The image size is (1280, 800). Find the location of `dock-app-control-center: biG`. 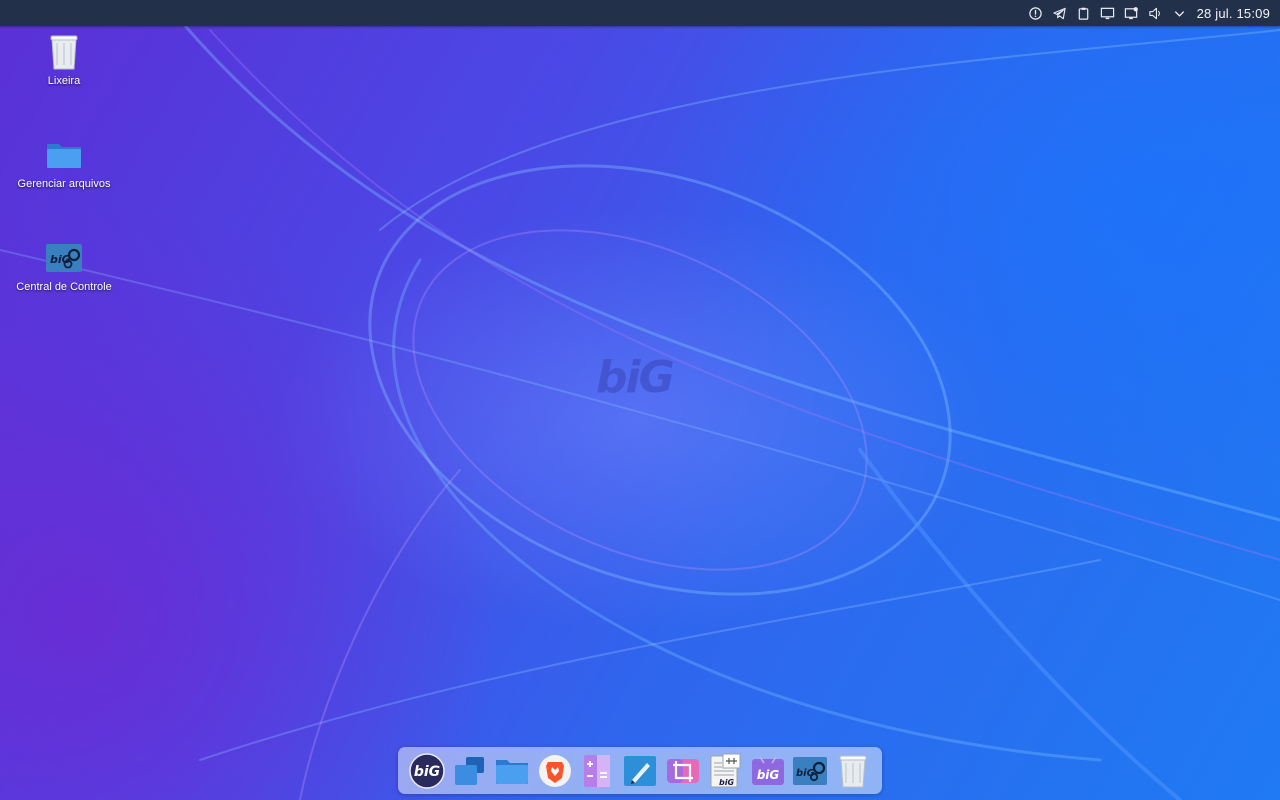

dock-app-control-center: biG is located at coordinates (810, 771).